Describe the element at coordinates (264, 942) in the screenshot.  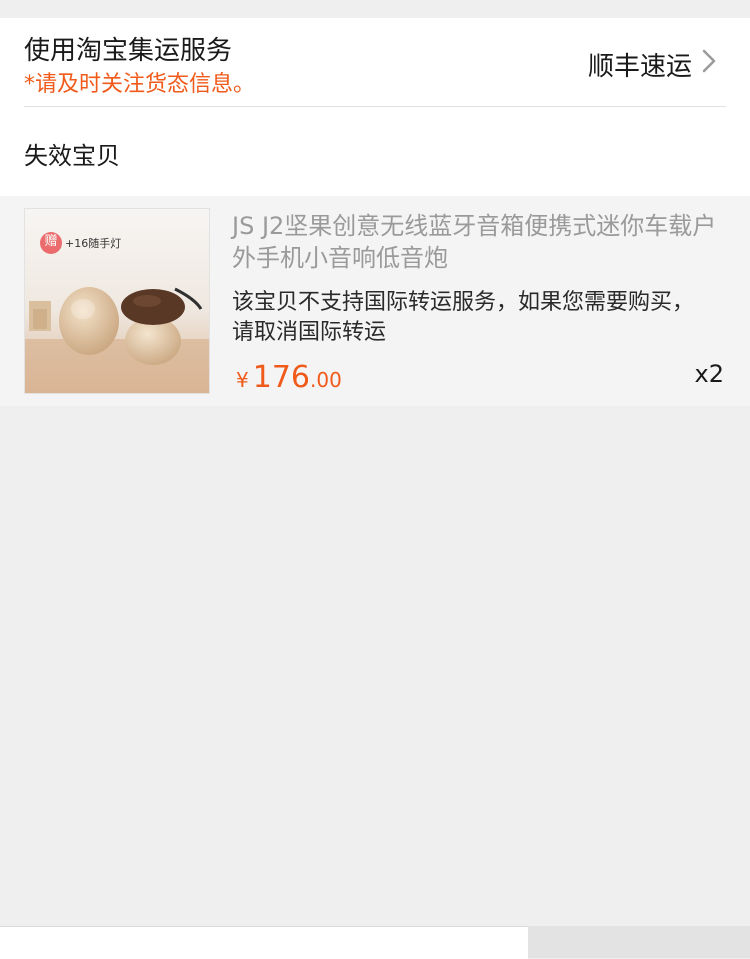
I see `bottom-bar-left` at that location.